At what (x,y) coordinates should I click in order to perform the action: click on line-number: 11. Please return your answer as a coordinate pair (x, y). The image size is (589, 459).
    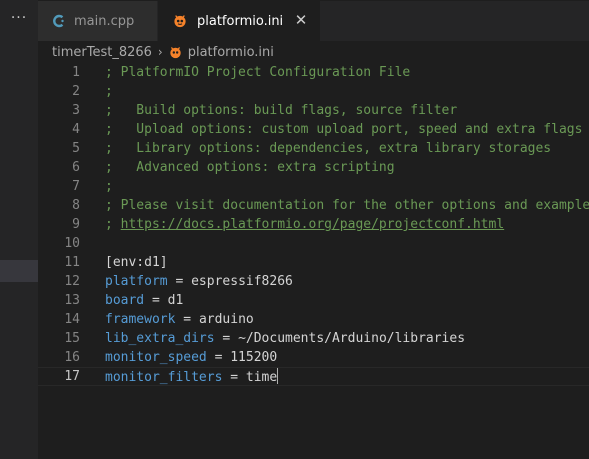
    Looking at the image, I should click on (72, 262).